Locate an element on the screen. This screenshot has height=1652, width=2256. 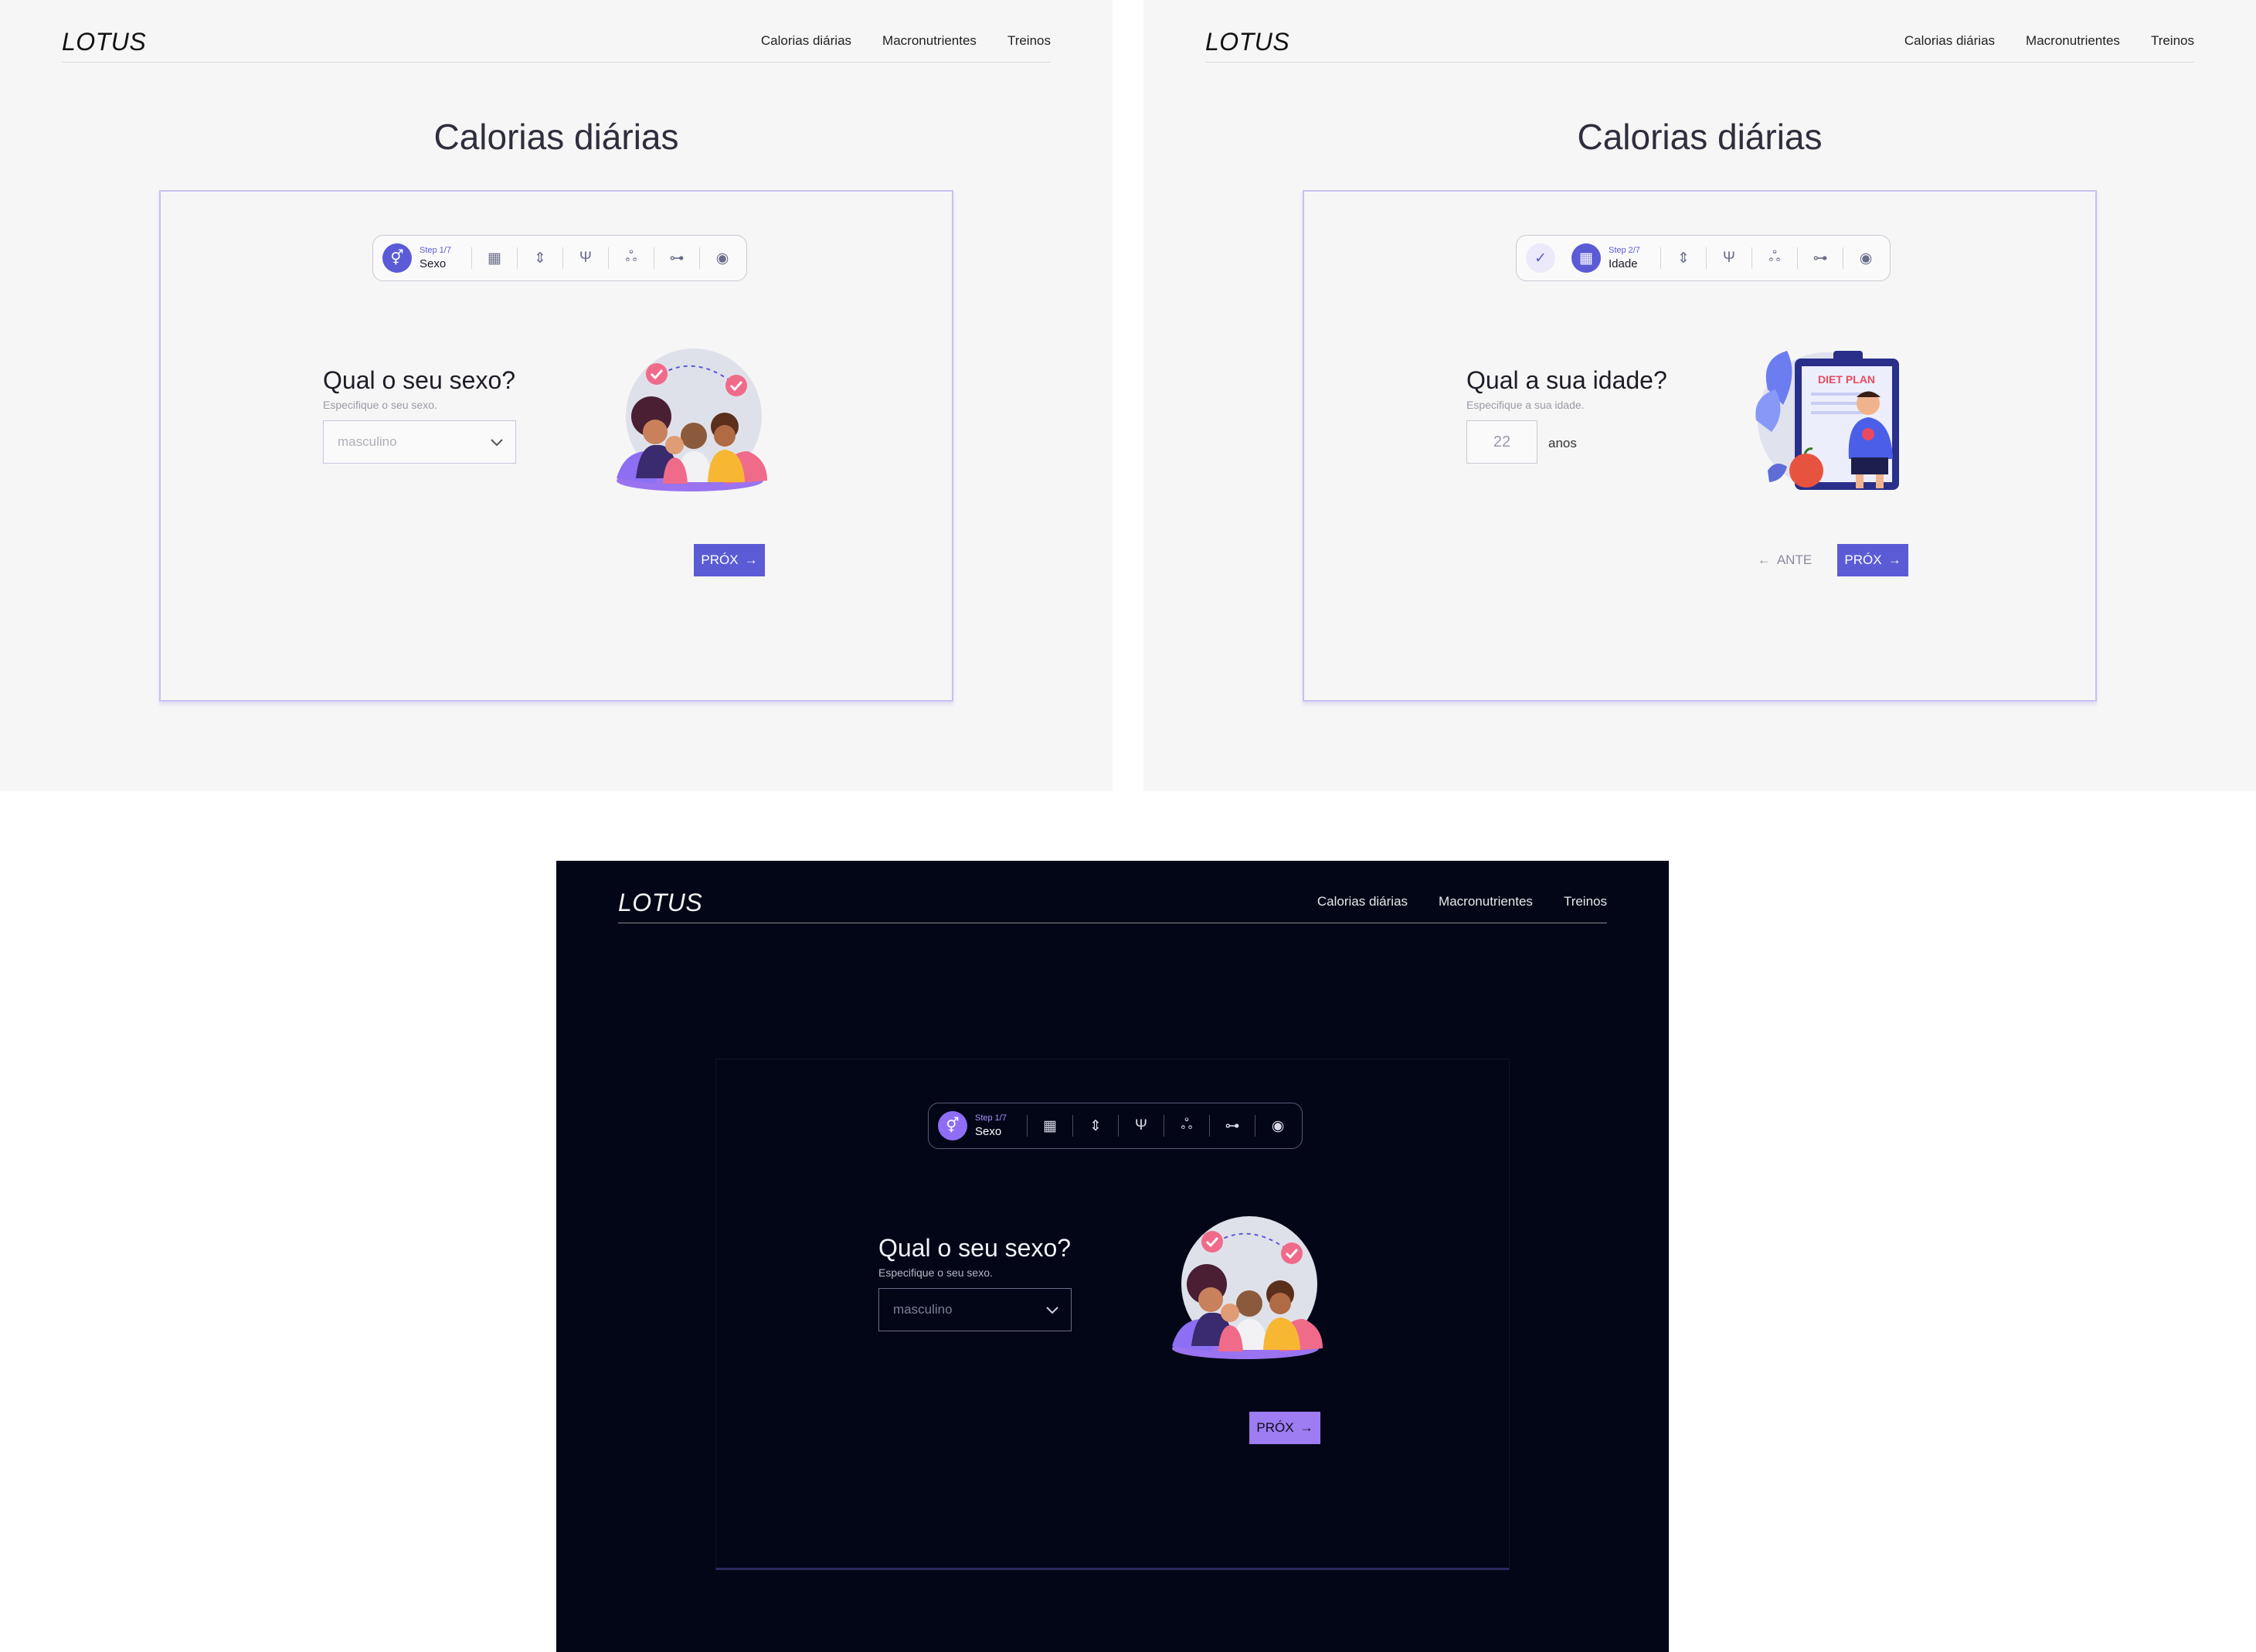
gender-icon: ⚥ is located at coordinates (397, 258).